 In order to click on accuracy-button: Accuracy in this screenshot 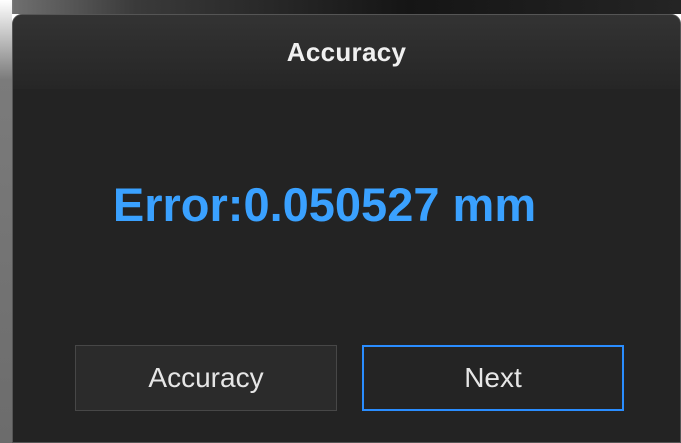, I will do `click(206, 378)`.